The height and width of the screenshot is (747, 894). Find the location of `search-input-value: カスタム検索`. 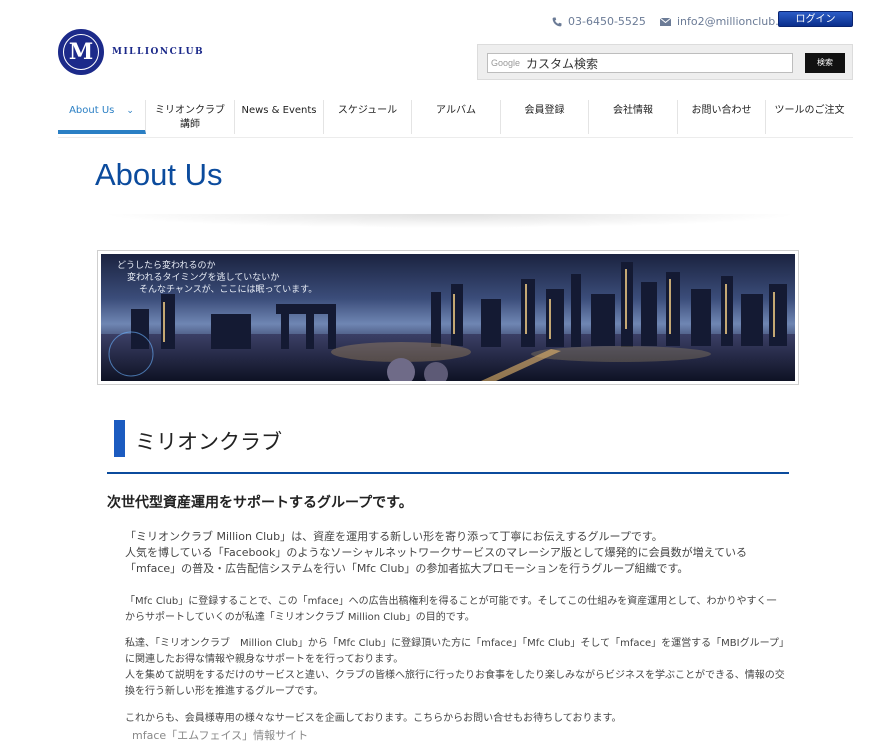

search-input-value: カスタム検索 is located at coordinates (562, 63).